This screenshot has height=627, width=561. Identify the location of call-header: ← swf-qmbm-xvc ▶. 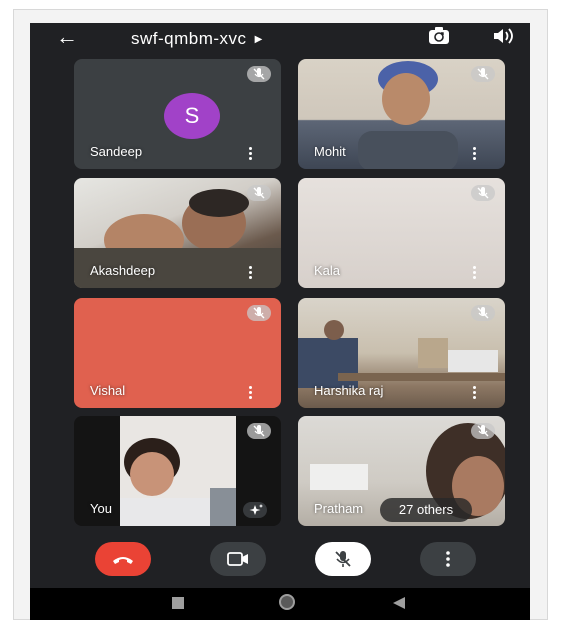
(280, 38).